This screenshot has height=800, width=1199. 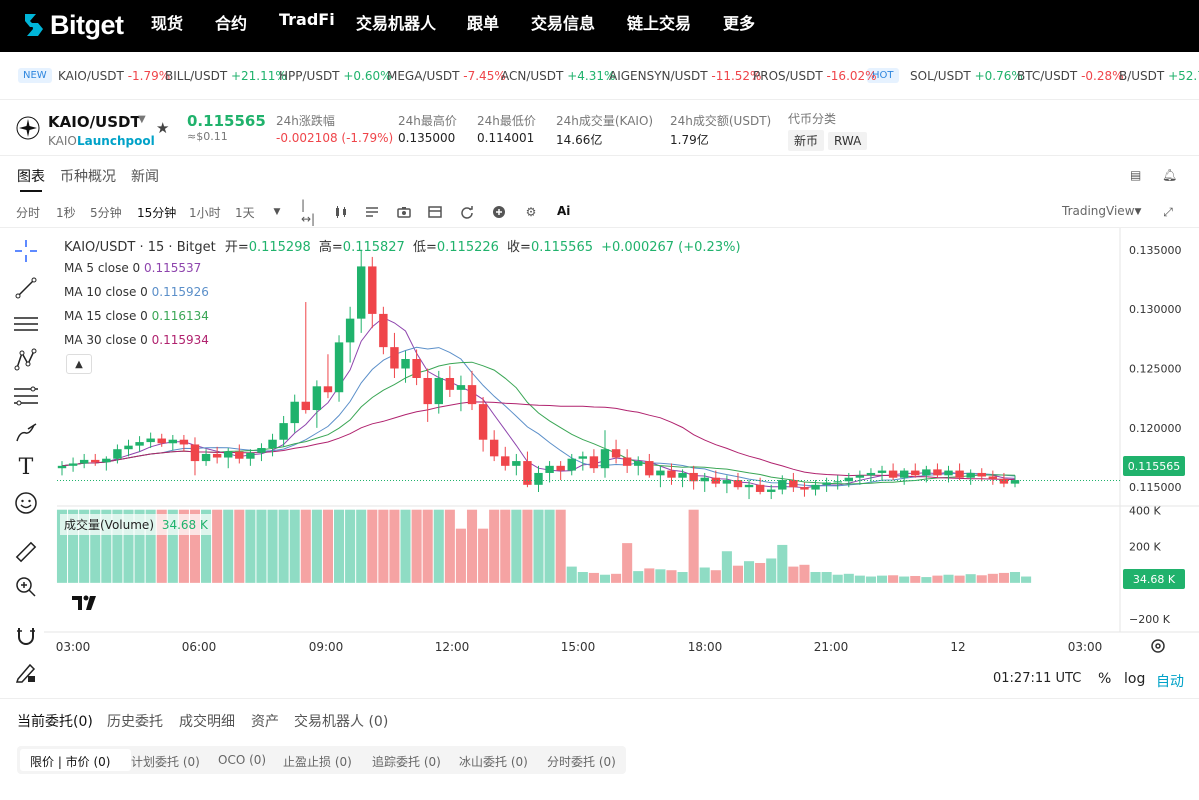 I want to click on ticker-item: BTC/USDT -0.28%, so click(x=1070, y=76).